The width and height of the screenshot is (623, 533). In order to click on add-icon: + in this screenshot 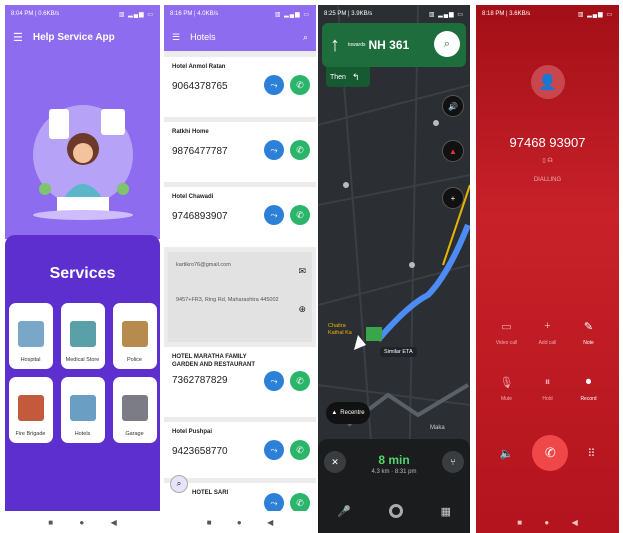, I will do `click(547, 326)`.